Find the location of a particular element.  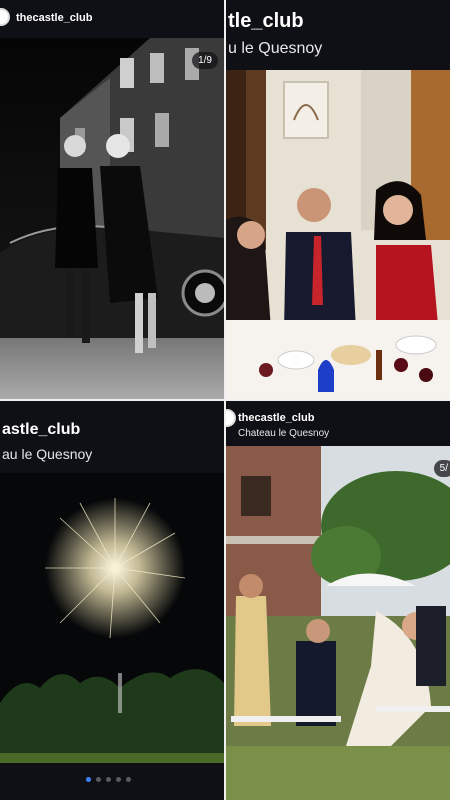

location: u le Quesnoy is located at coordinates (275, 49).